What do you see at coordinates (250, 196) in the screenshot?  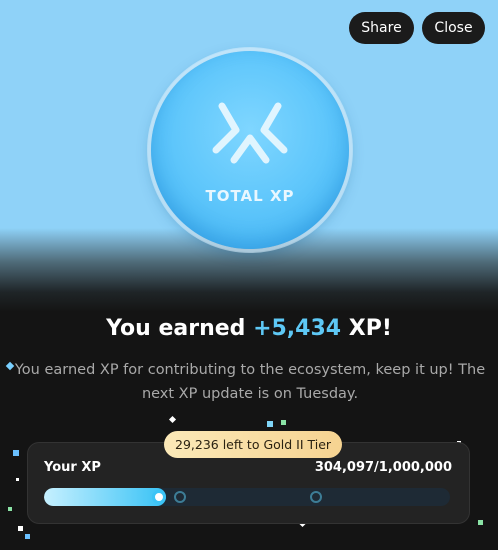 I see `coin-label: TOTAL XP` at bounding box center [250, 196].